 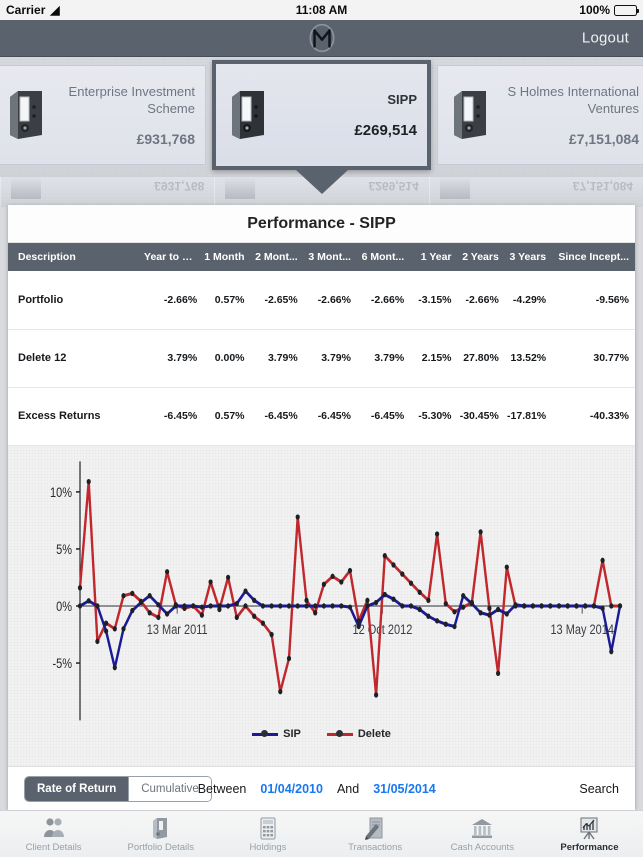 What do you see at coordinates (385, 130) in the screenshot?
I see `portfolio-card-value: £269,514` at bounding box center [385, 130].